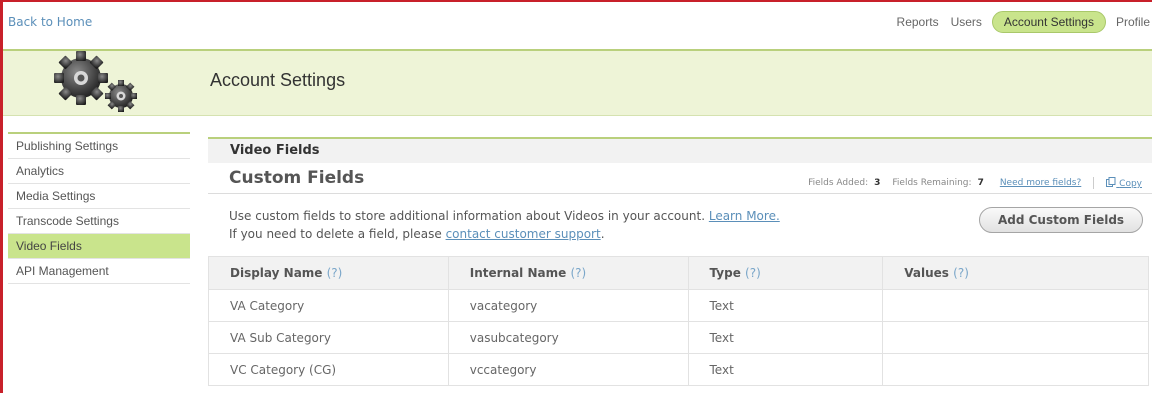 The image size is (1152, 393). What do you see at coordinates (99, 221) in the screenshot?
I see `sidebar-item-transcode-settings: Transcode Settings` at bounding box center [99, 221].